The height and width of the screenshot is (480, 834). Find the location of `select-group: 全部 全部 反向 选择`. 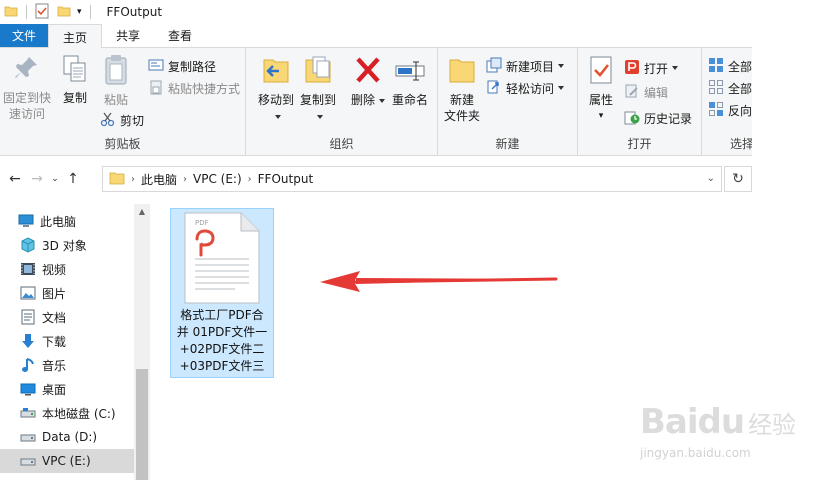

select-group: 全部 全部 反向 选择 is located at coordinates (727, 101).